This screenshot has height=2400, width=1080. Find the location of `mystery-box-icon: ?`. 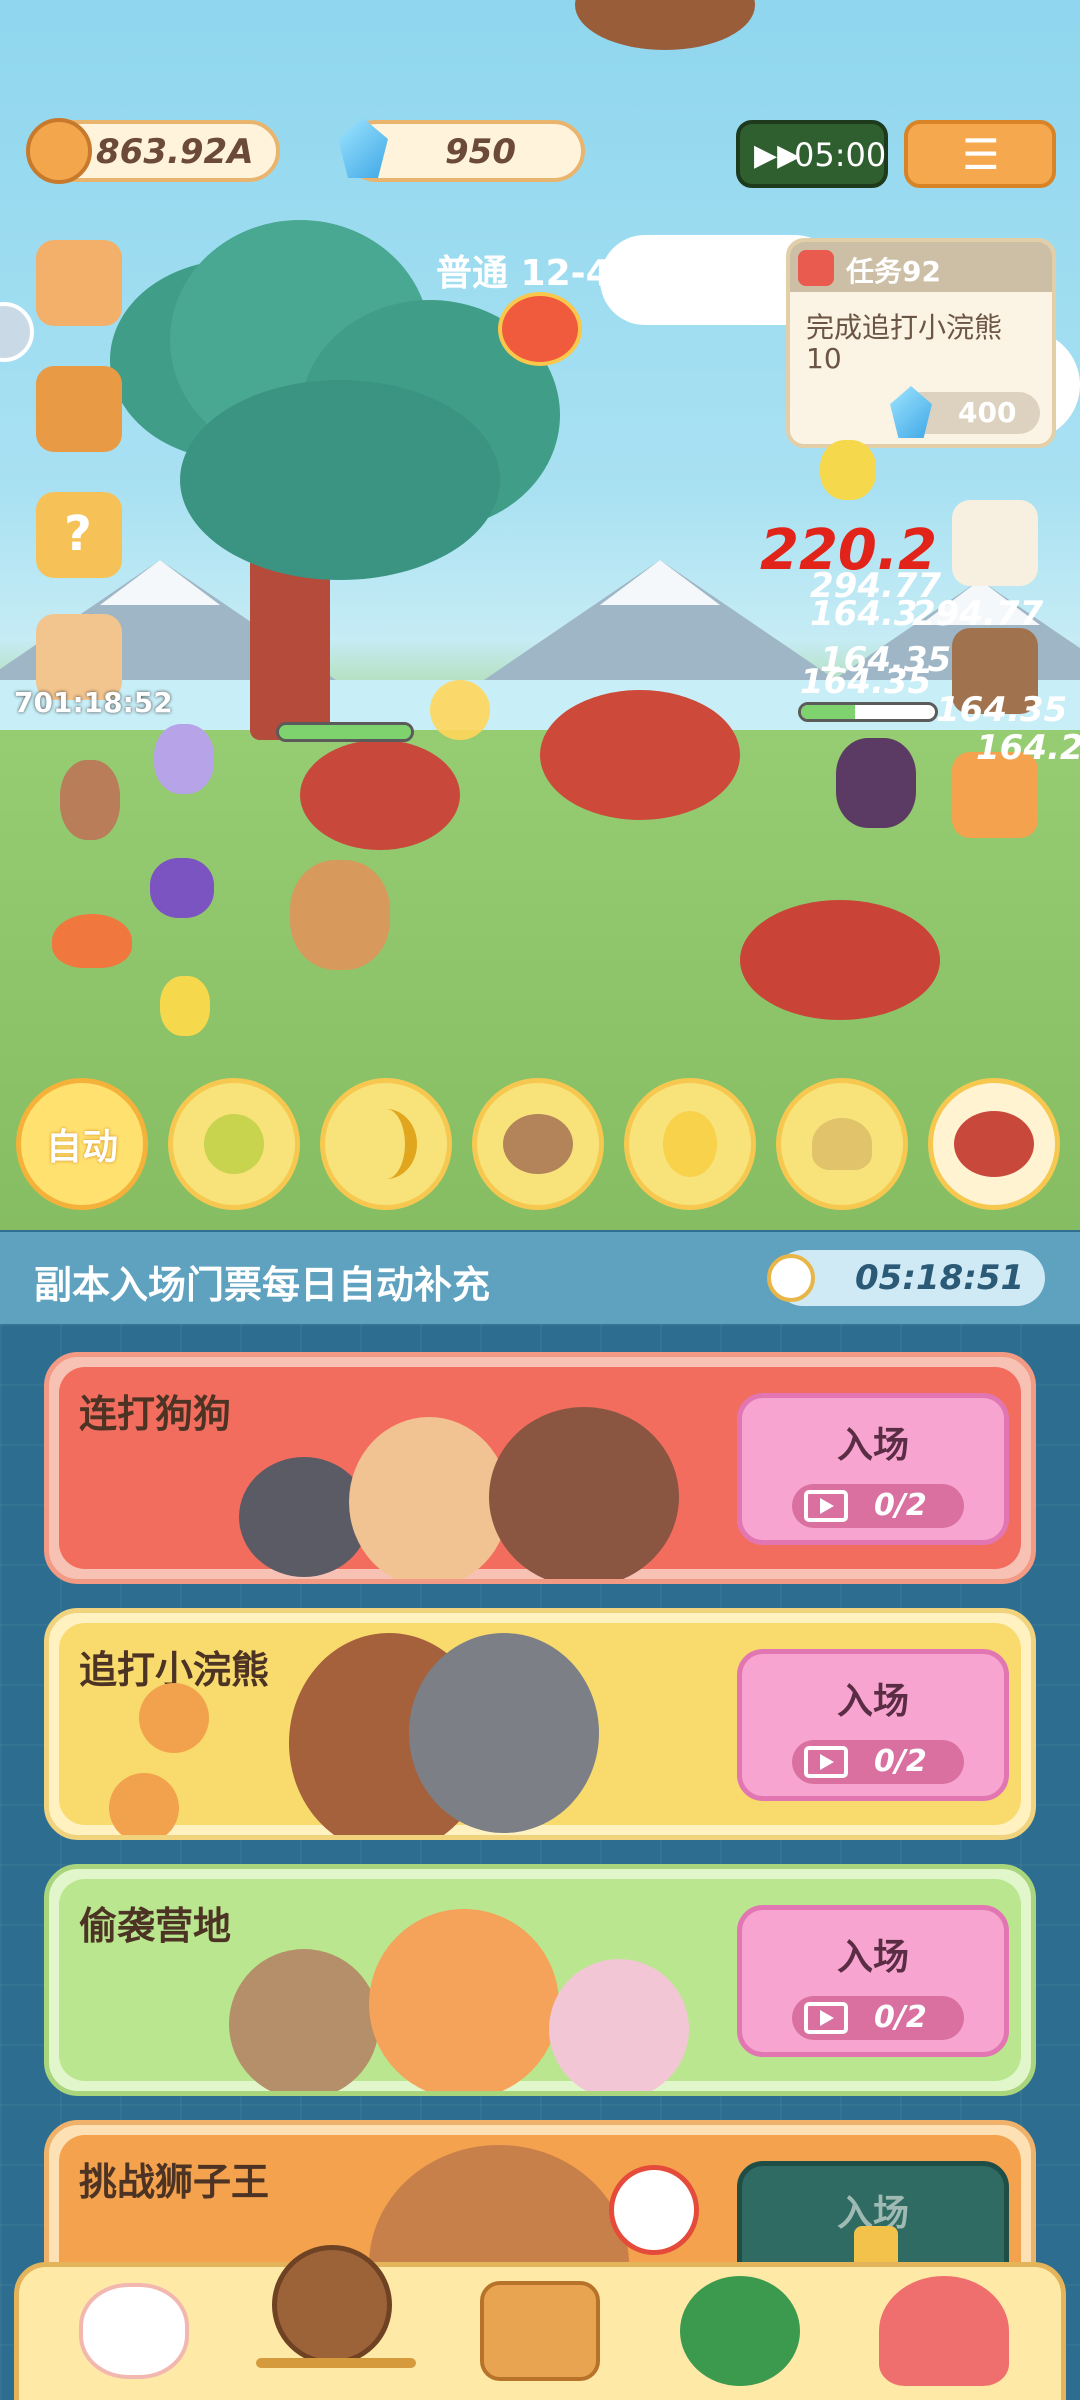

mystery-box-icon: ? is located at coordinates (79, 535).